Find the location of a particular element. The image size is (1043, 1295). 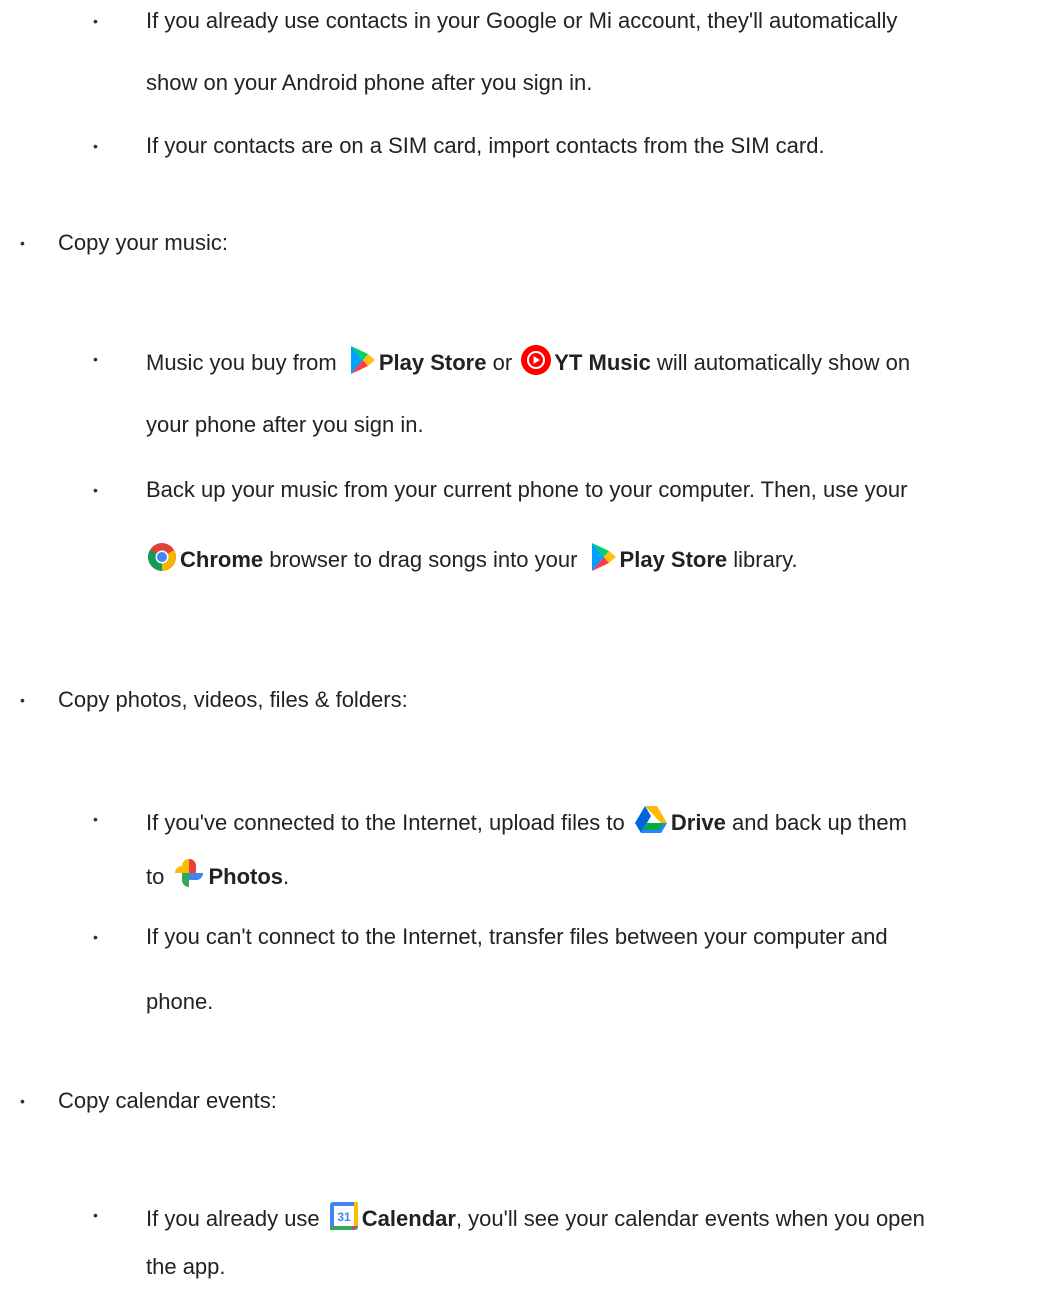

yt-music-link: YT Music is located at coordinates (602, 362).